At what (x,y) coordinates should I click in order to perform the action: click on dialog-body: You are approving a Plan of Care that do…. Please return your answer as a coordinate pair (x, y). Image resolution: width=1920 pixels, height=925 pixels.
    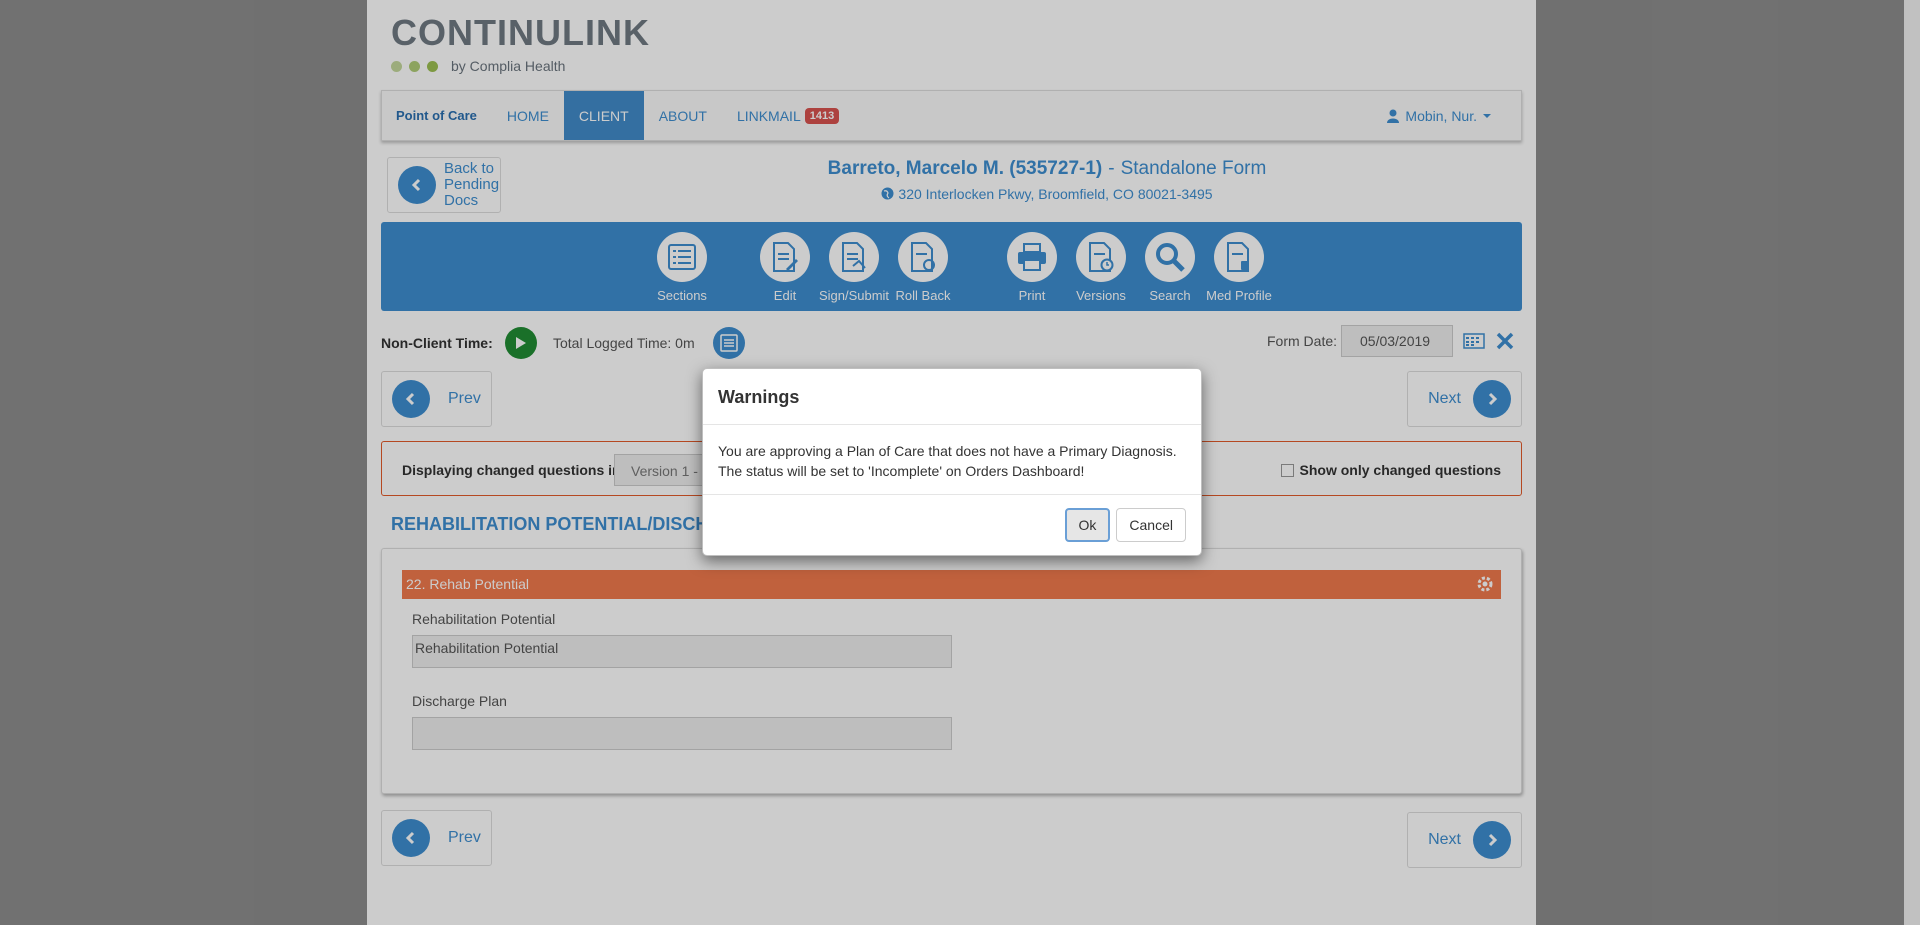
    Looking at the image, I should click on (952, 460).